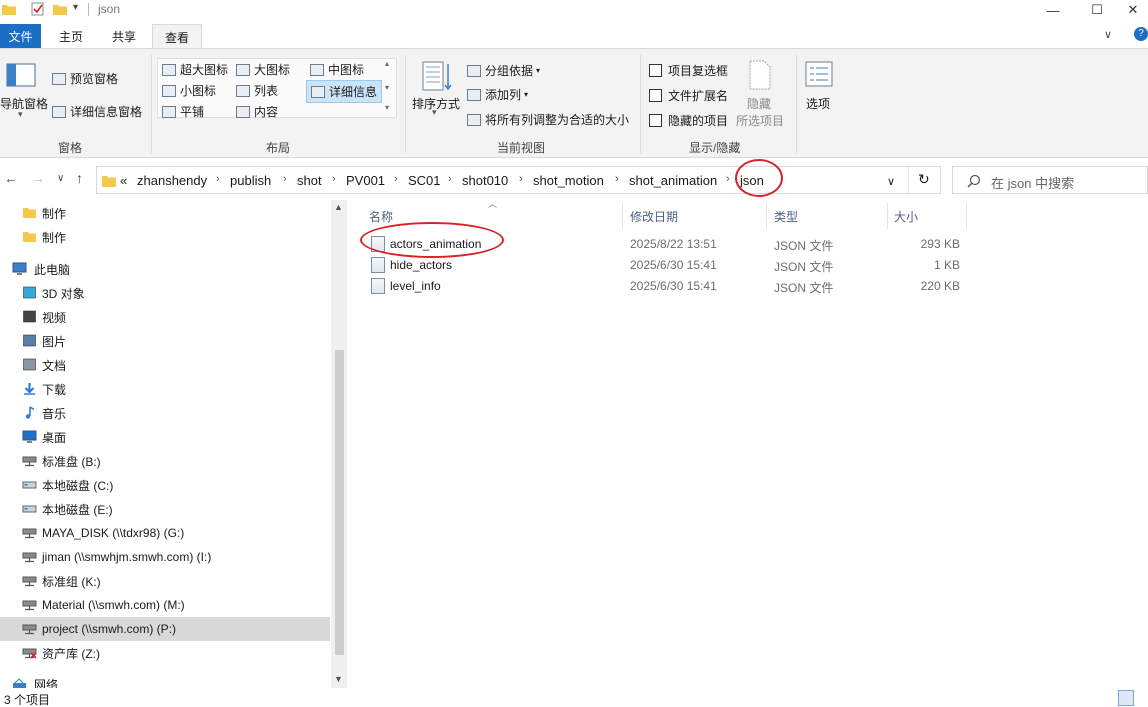  I want to click on list-option: 列表, so click(257, 90).